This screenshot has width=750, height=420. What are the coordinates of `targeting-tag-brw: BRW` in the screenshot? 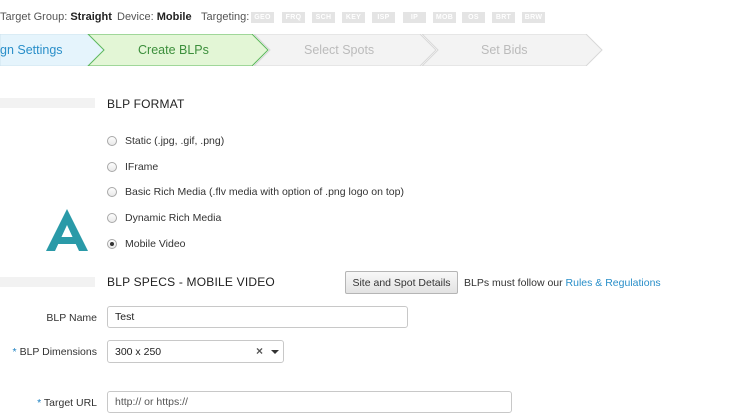 It's located at (533, 17).